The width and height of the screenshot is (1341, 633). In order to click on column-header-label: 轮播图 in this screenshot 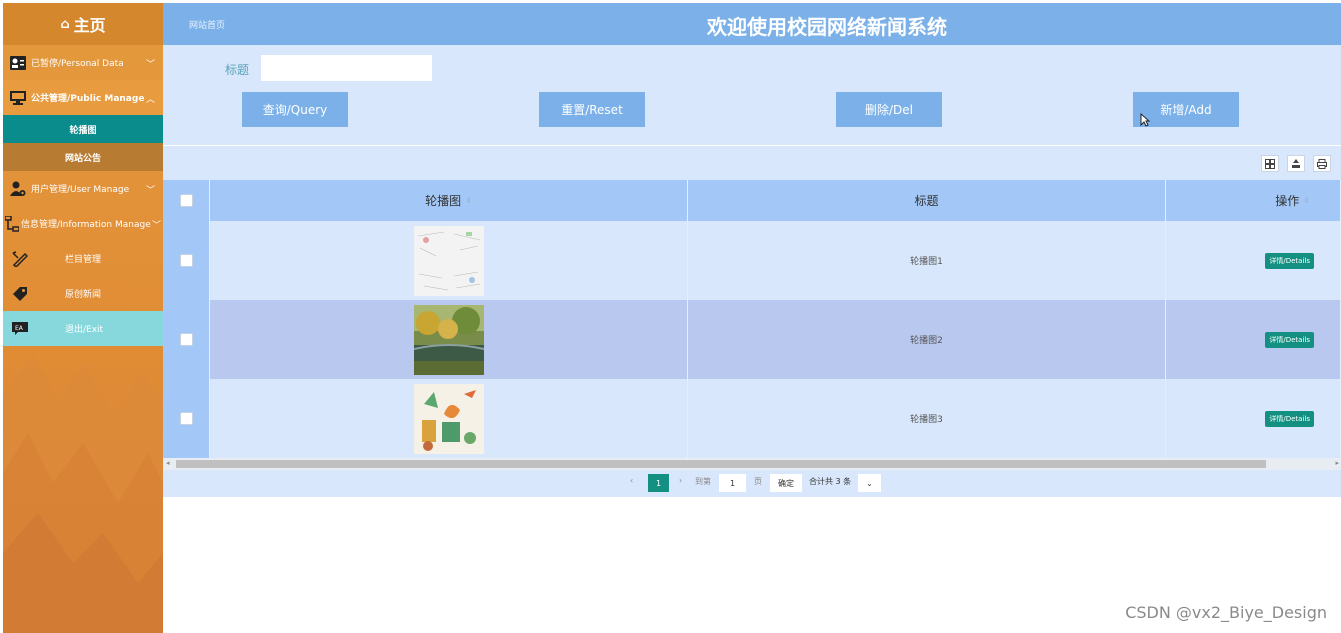, I will do `click(443, 201)`.